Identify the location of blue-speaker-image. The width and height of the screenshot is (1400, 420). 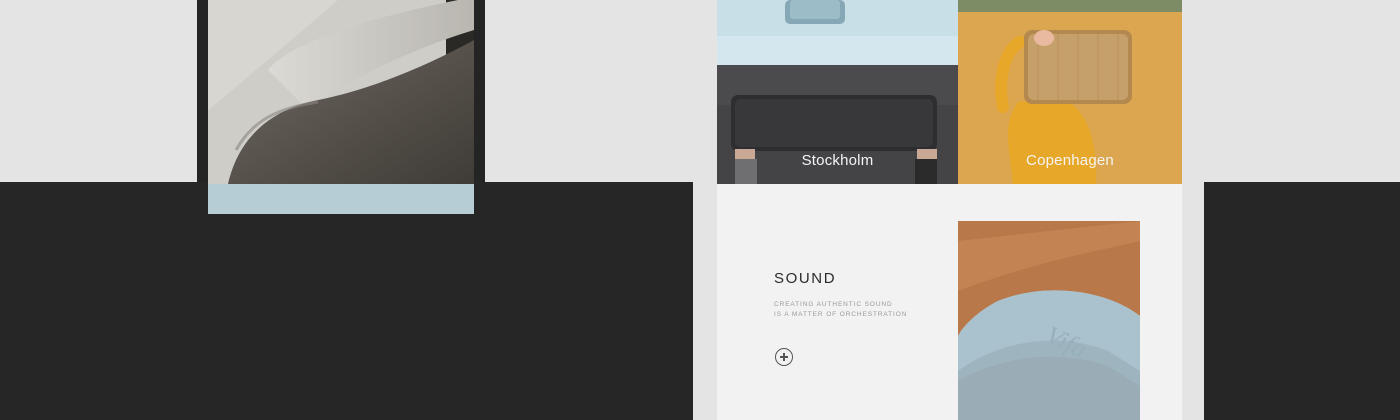
(837, 32).